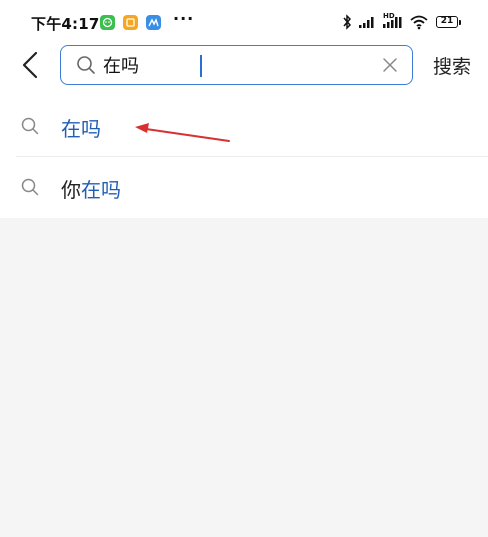 This screenshot has height=537, width=488. I want to click on back-button, so click(31, 65).